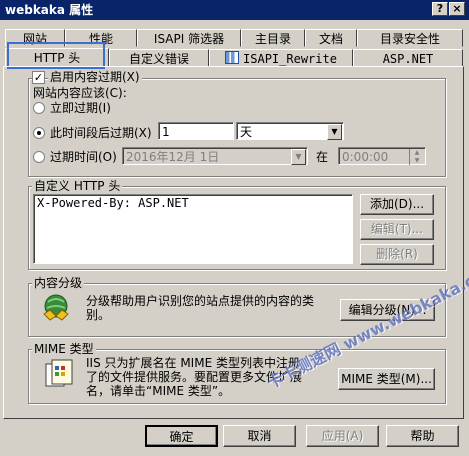  What do you see at coordinates (39, 157) in the screenshot?
I see `radio-expire-on` at bounding box center [39, 157].